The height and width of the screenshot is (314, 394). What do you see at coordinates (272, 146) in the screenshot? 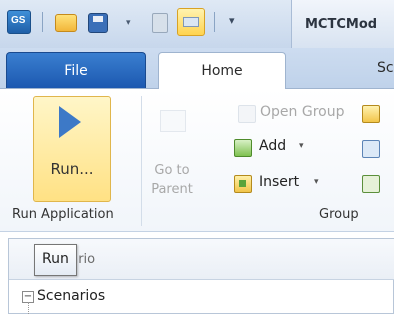
I see `add-button: Add` at bounding box center [272, 146].